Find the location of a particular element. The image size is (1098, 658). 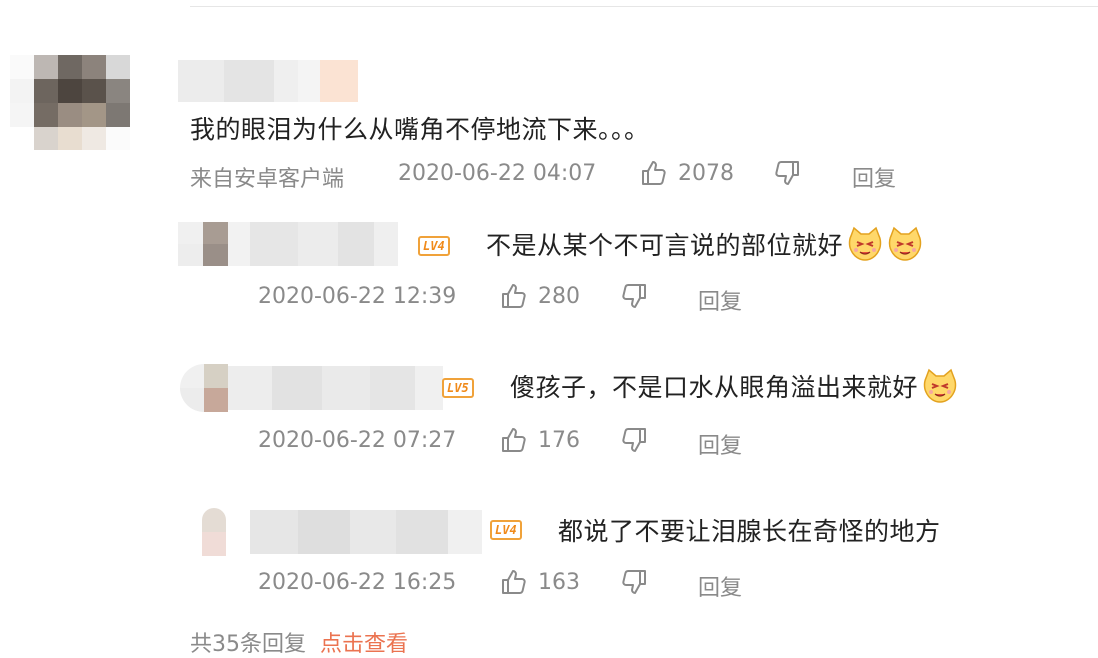

like-count: 2078 is located at coordinates (706, 173).